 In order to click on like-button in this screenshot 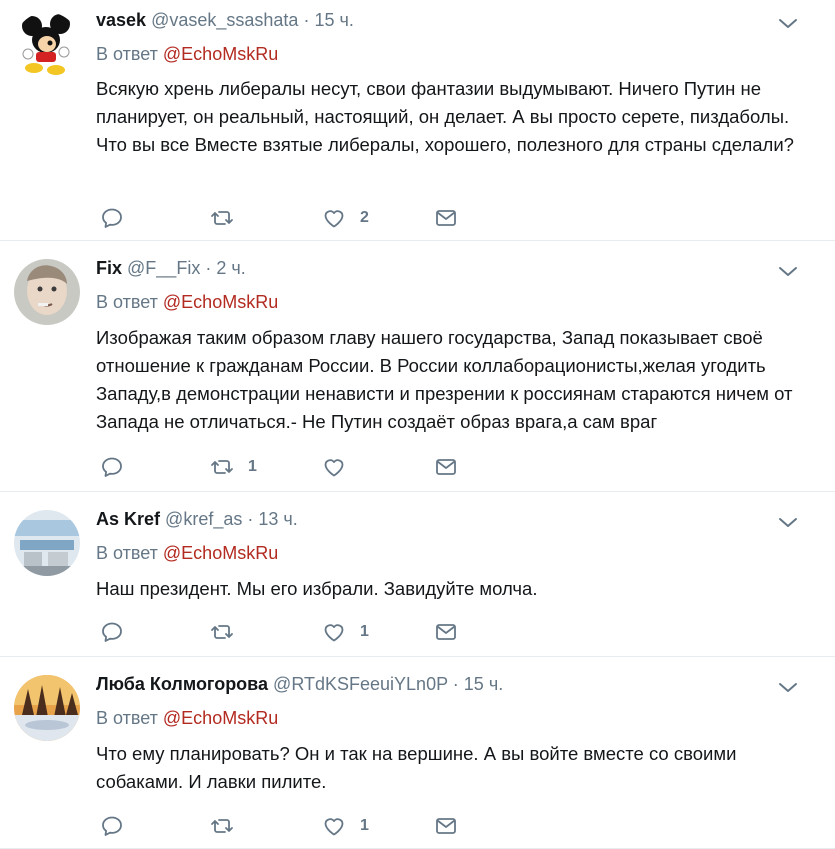, I will do `click(341, 467)`.